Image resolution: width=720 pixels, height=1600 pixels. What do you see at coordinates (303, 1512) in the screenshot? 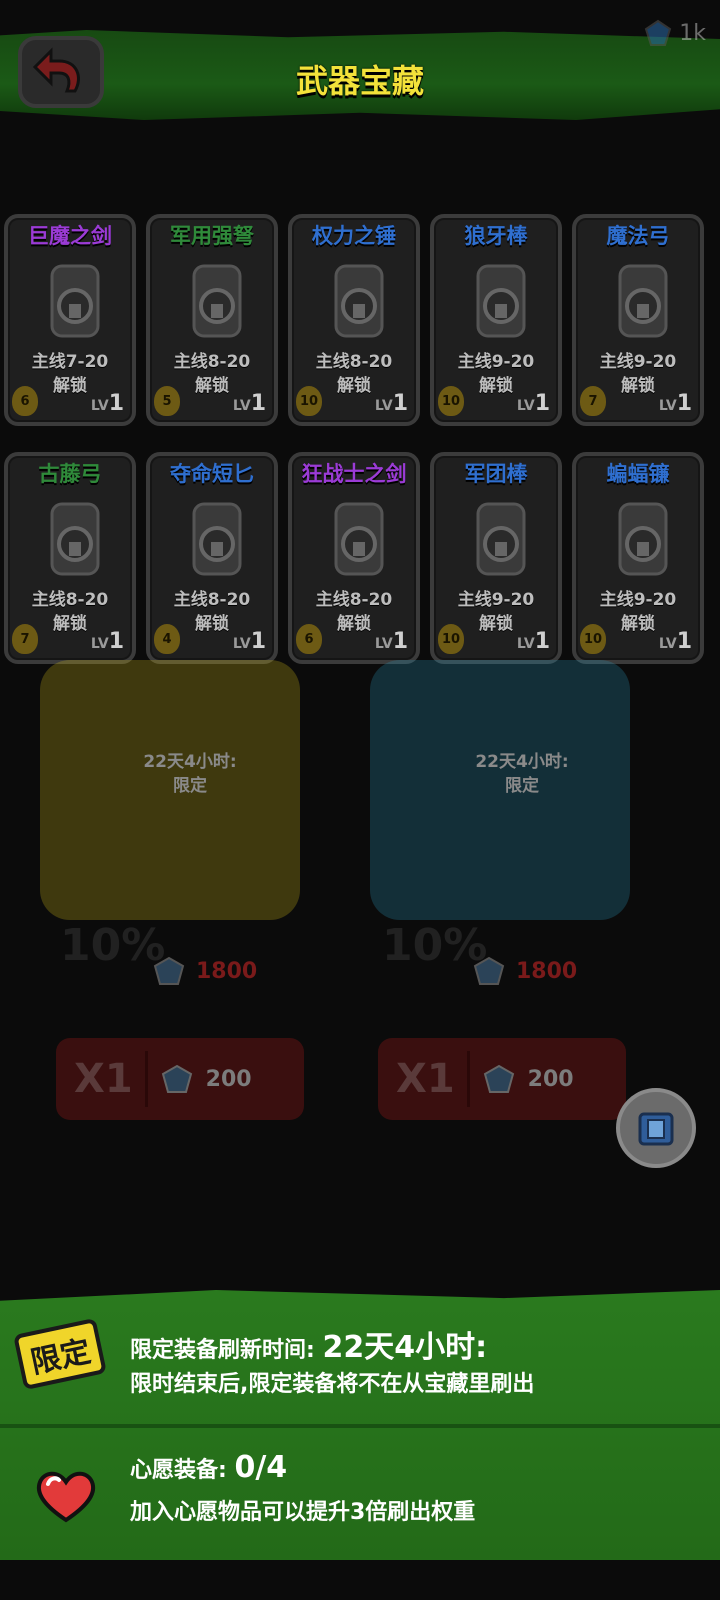
I see `wish-note: 加入心愿物品可以提升3倍刷出权重` at bounding box center [303, 1512].